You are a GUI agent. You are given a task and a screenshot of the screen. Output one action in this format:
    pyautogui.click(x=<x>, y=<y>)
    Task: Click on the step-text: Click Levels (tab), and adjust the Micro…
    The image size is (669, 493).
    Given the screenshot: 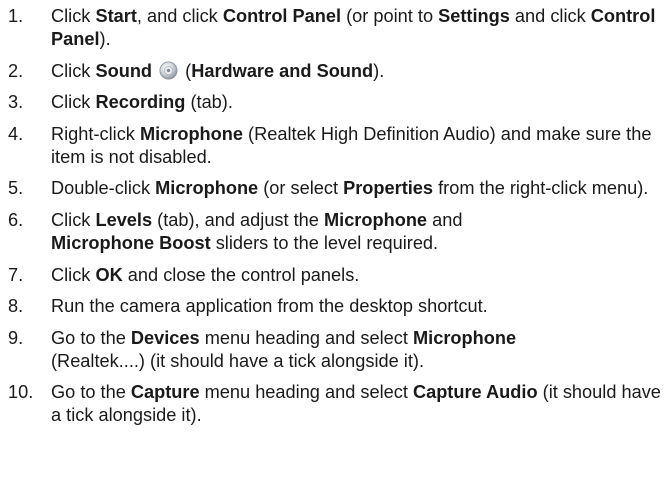 What is the action you would take?
    pyautogui.click(x=256, y=231)
    